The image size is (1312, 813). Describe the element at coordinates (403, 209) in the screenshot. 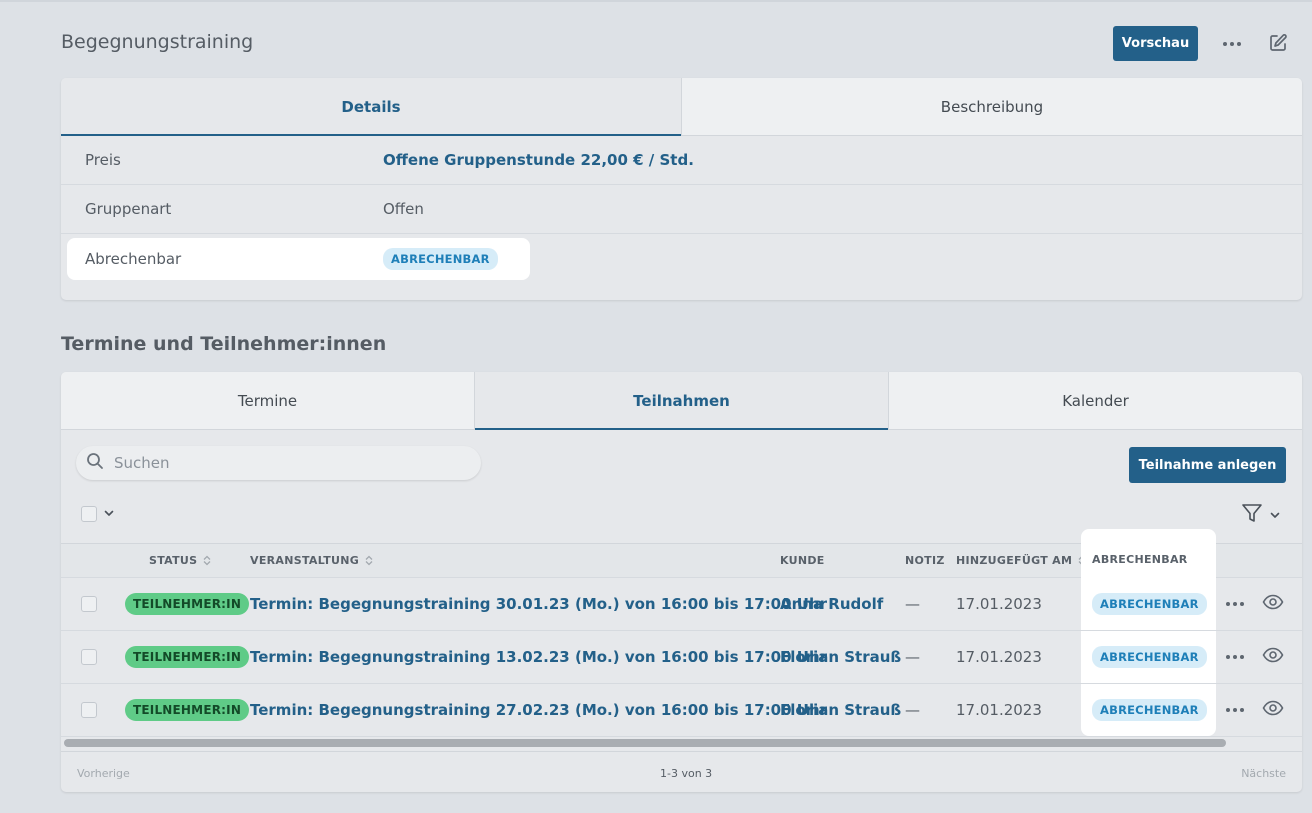

I see `group-type-value: Offen` at that location.